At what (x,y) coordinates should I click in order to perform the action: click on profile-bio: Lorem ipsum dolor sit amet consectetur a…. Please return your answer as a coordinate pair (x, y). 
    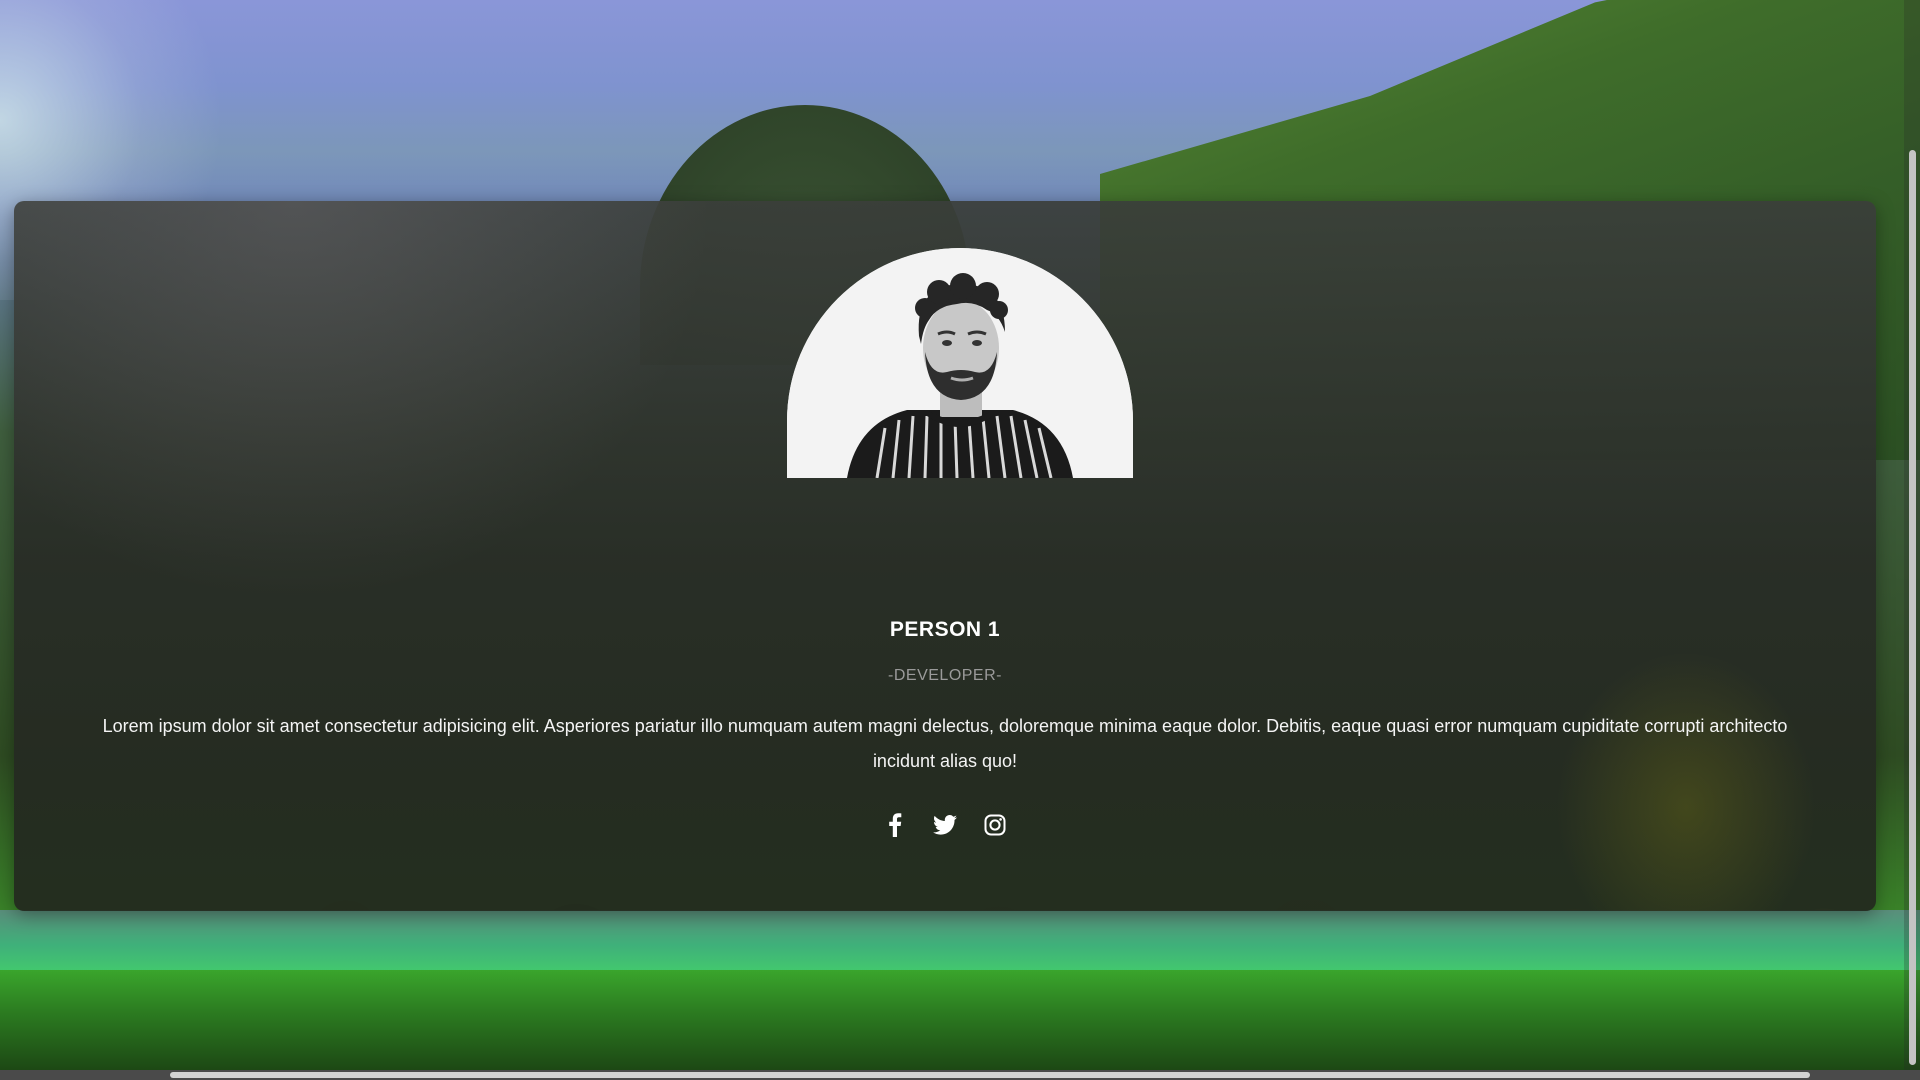
    Looking at the image, I should click on (945, 743).